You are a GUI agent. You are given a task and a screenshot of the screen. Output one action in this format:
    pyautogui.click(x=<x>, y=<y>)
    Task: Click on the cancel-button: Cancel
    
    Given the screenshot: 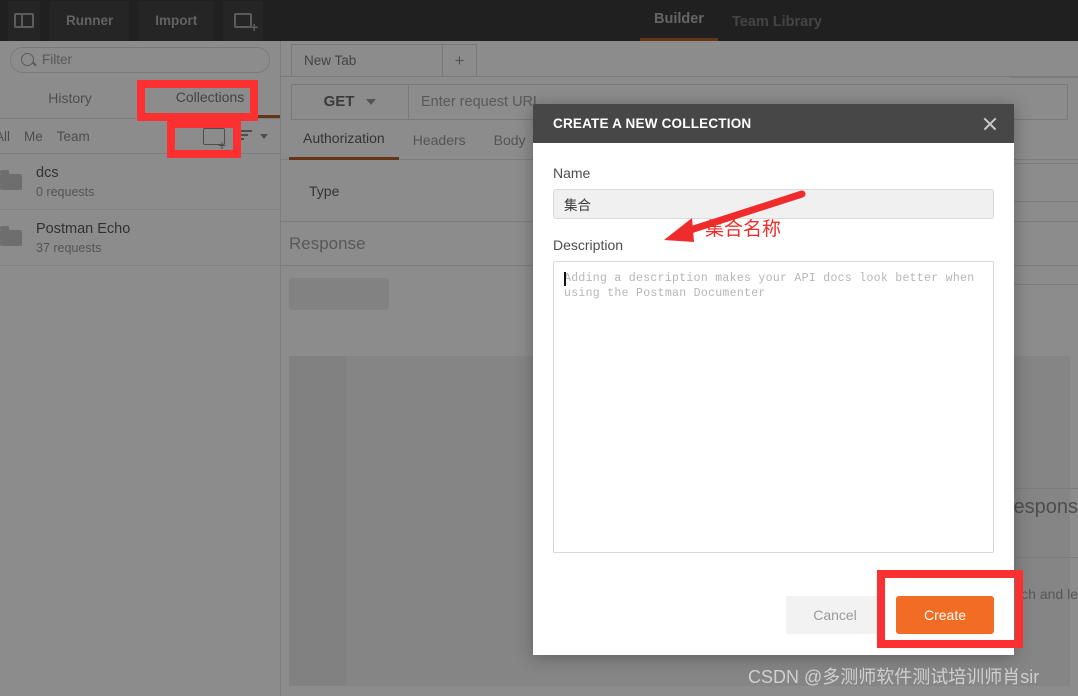 What is the action you would take?
    pyautogui.click(x=835, y=615)
    